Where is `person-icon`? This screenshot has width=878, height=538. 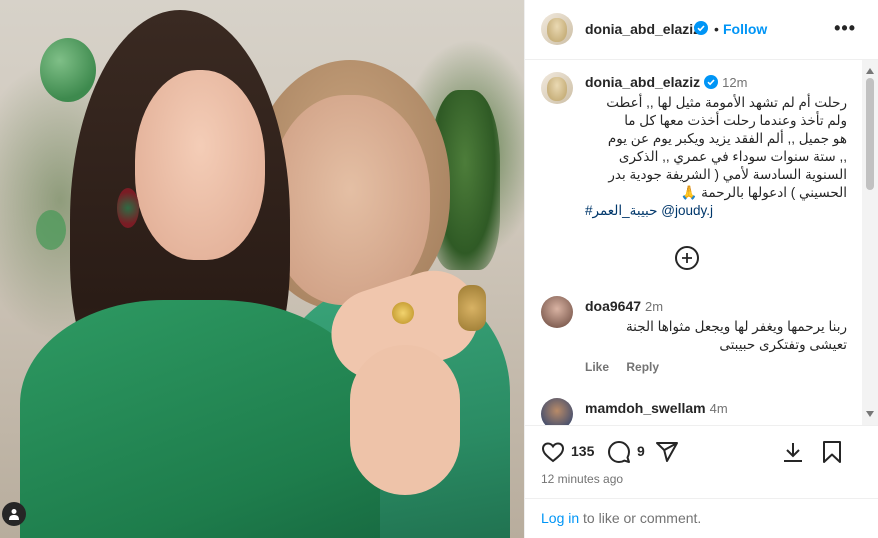
person-icon is located at coordinates (14, 514).